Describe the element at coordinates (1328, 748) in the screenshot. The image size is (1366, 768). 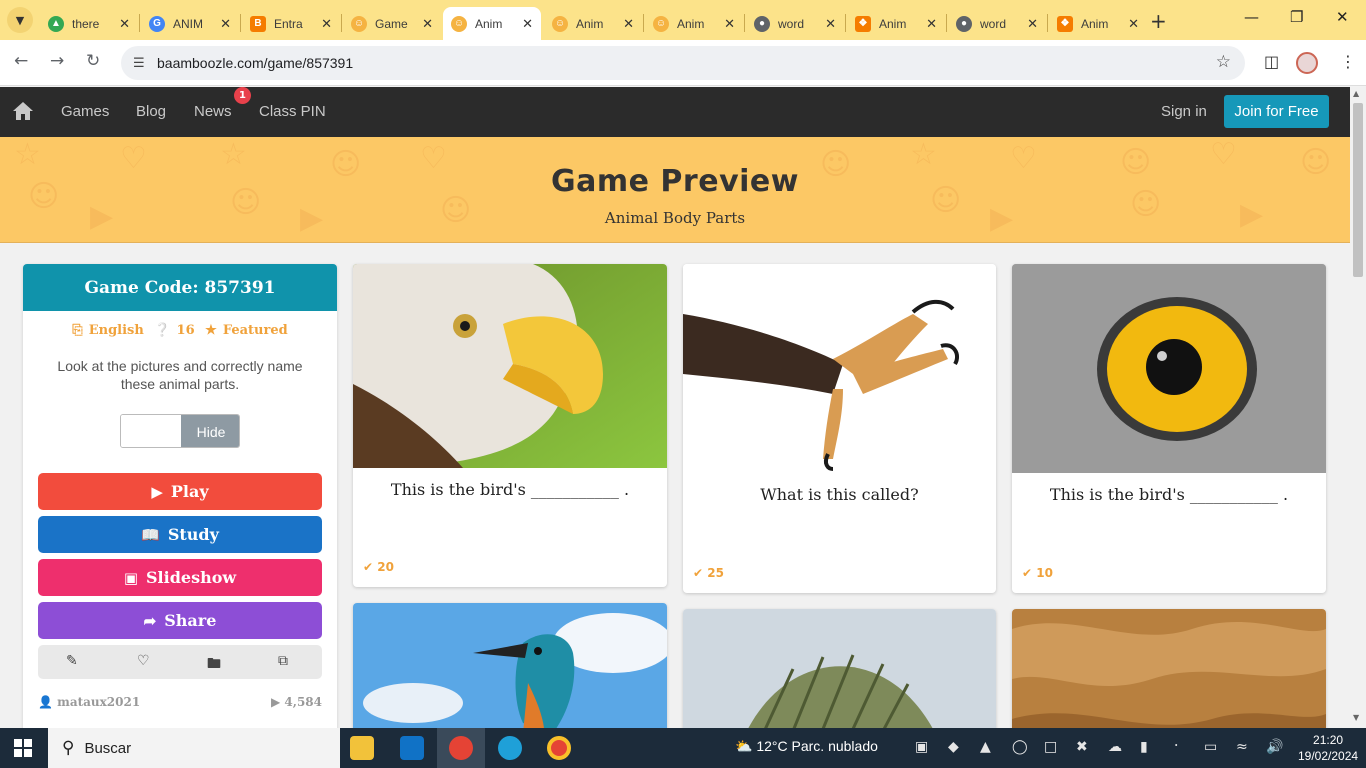
I see `taskbar-clock: 21:20 19/02/2024` at that location.